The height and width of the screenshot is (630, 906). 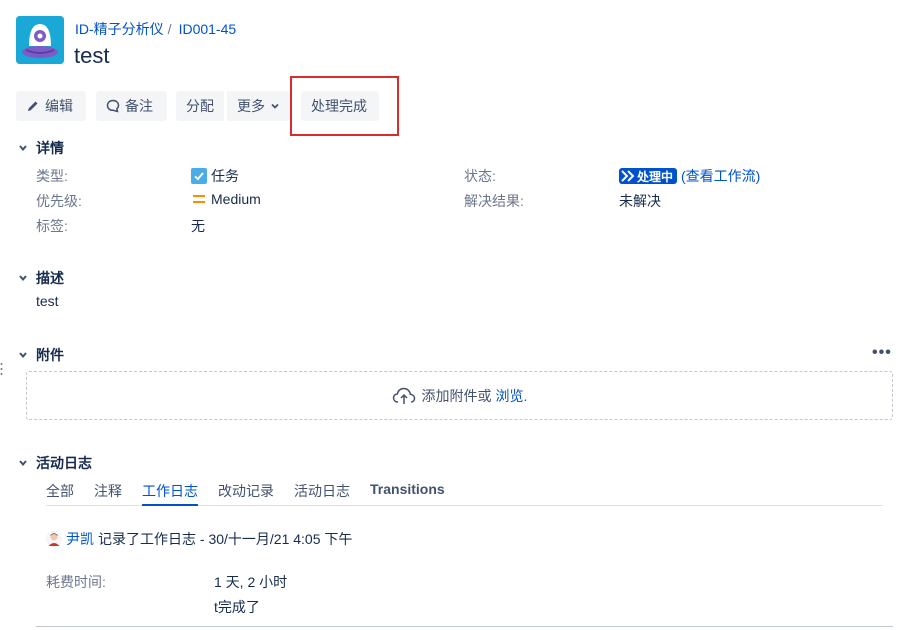 I want to click on activity-heading: 活动日志, so click(x=64, y=463).